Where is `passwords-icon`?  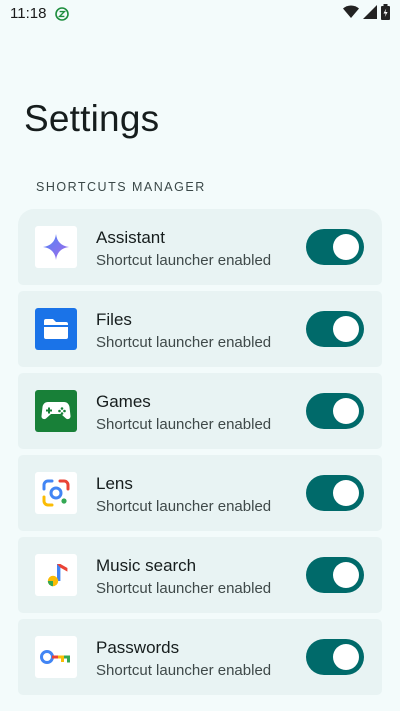 passwords-icon is located at coordinates (56, 657).